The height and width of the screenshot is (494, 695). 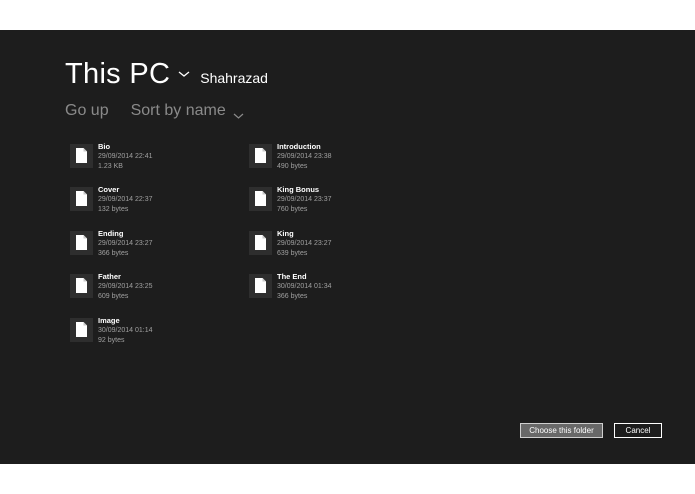 I want to click on file-name: Cover, so click(x=109, y=189).